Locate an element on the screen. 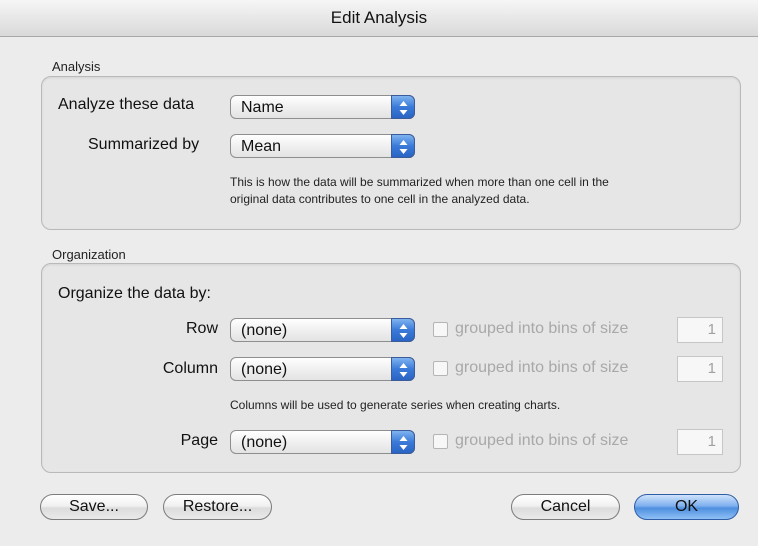 Image resolution: width=758 pixels, height=546 pixels. column-bins-checkbox is located at coordinates (440, 368).